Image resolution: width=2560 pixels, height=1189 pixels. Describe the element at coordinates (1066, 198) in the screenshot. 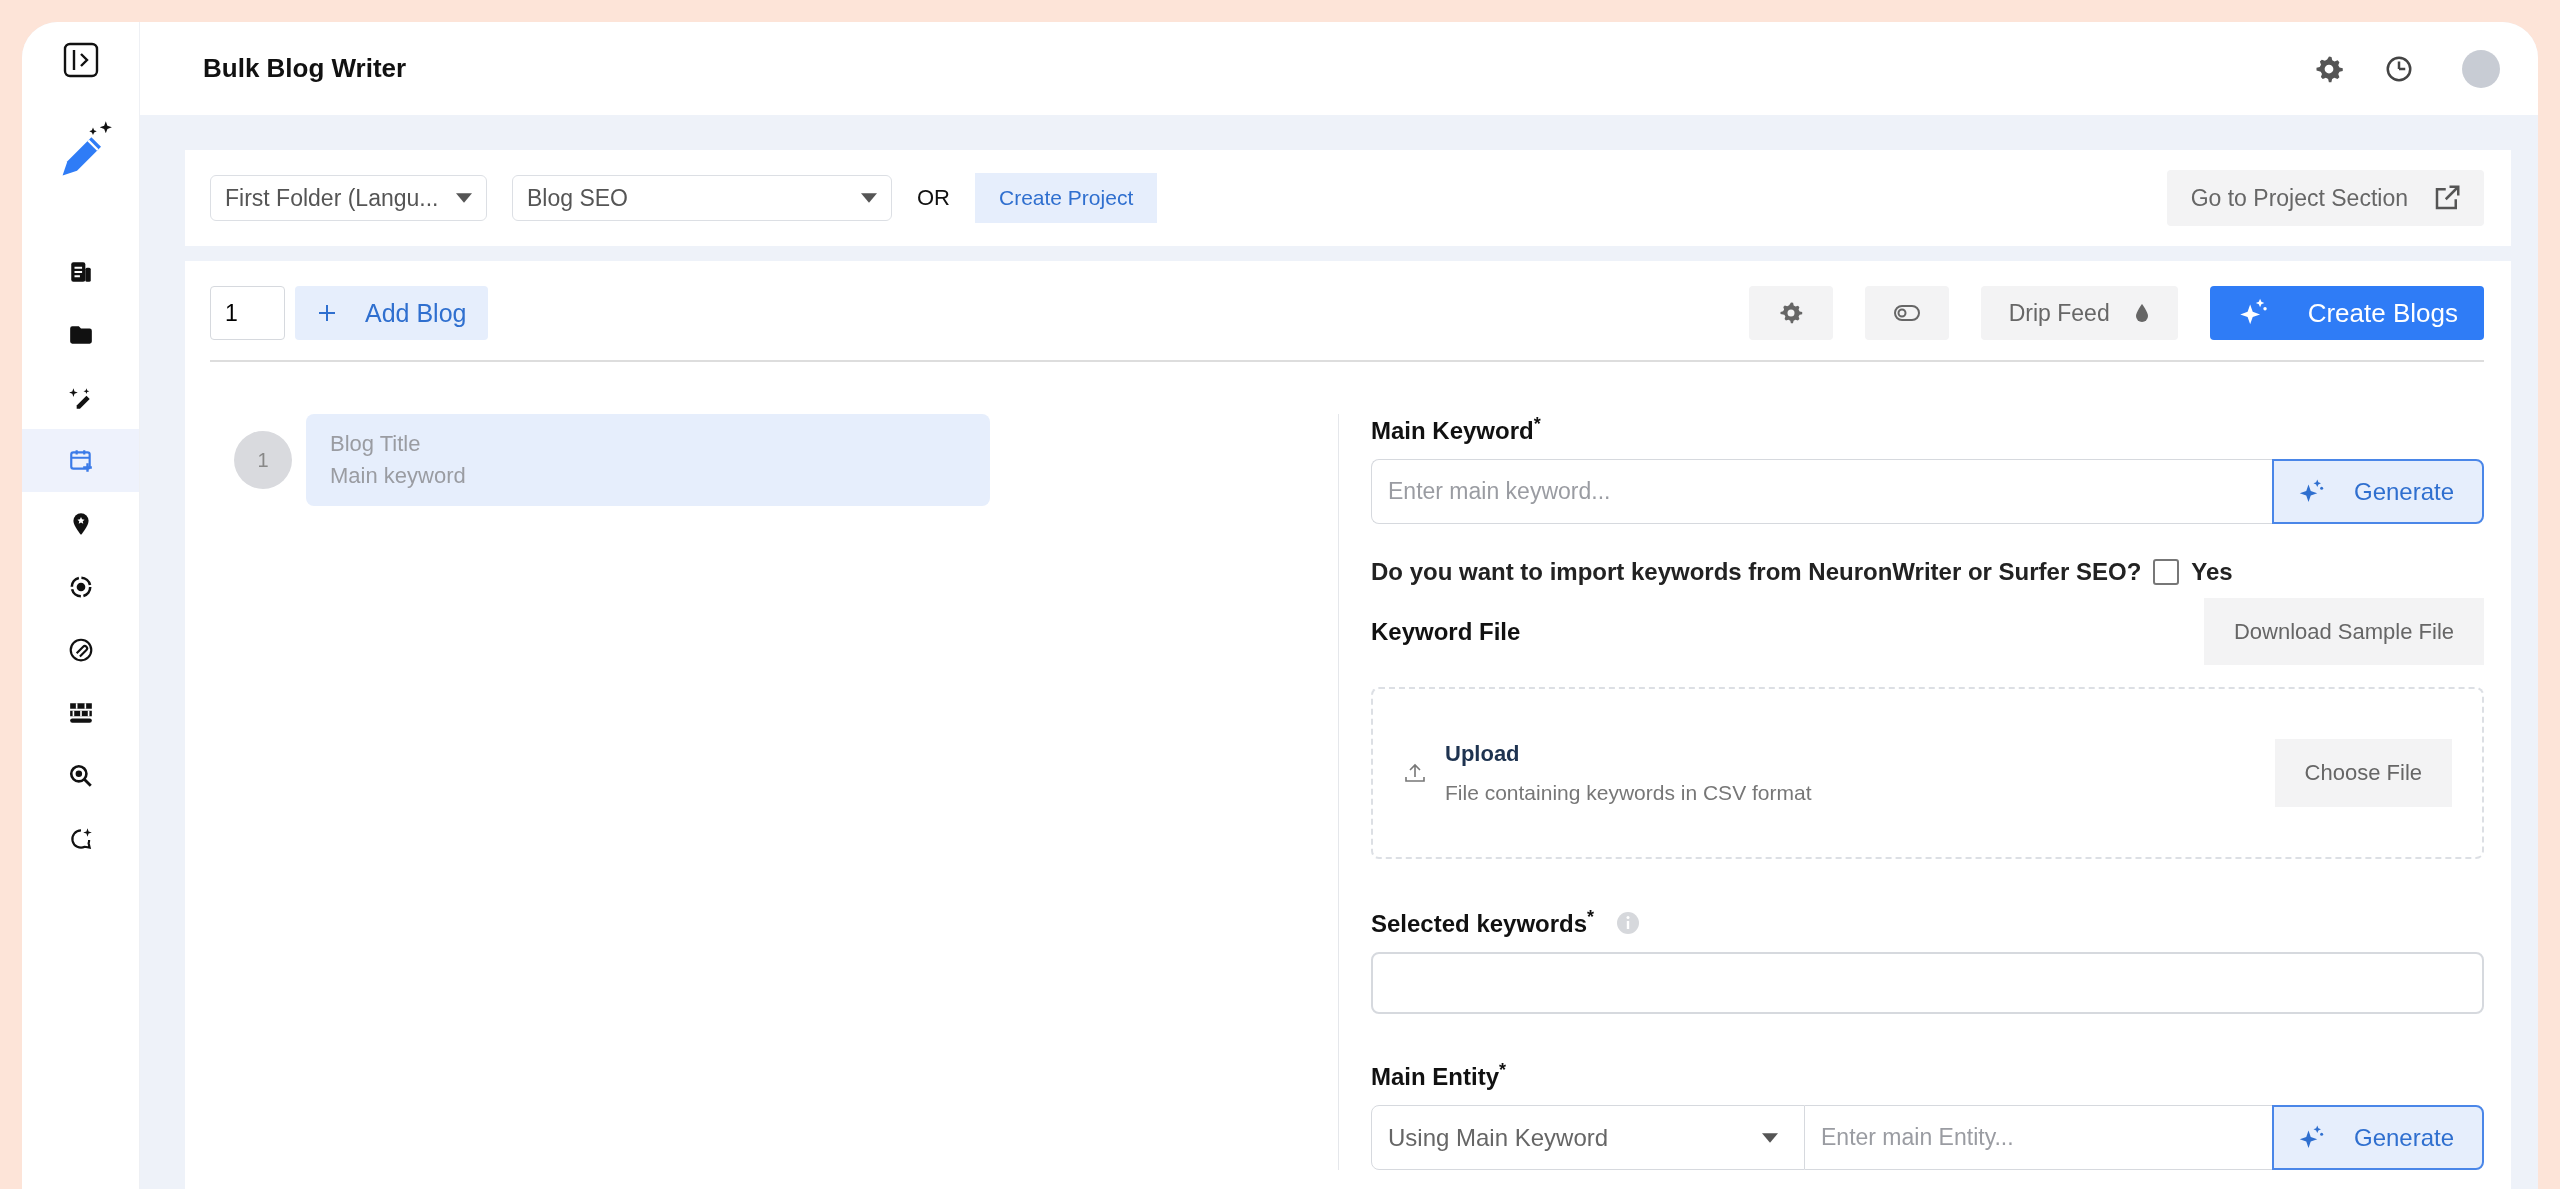

I see `create-project-button: Create Project` at that location.